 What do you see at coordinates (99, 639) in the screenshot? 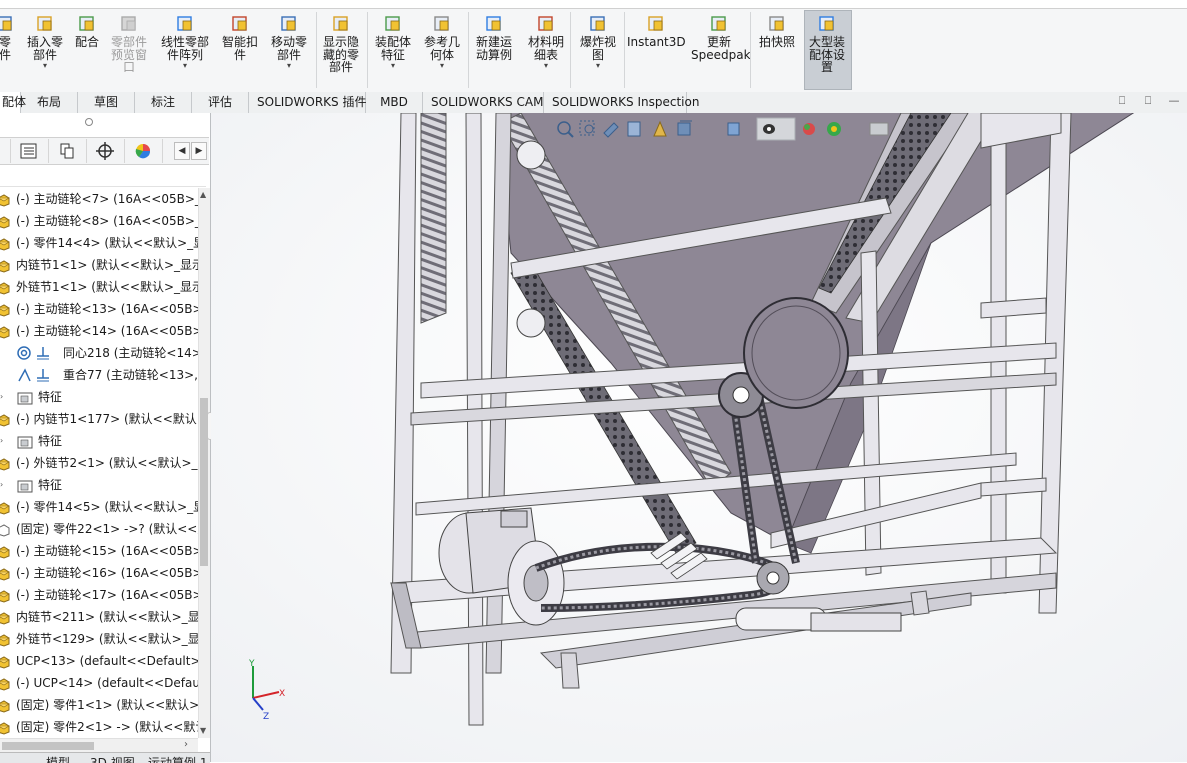
I see `tree-item: 外链节<129> (默认<<默认>_显示` at bounding box center [99, 639].